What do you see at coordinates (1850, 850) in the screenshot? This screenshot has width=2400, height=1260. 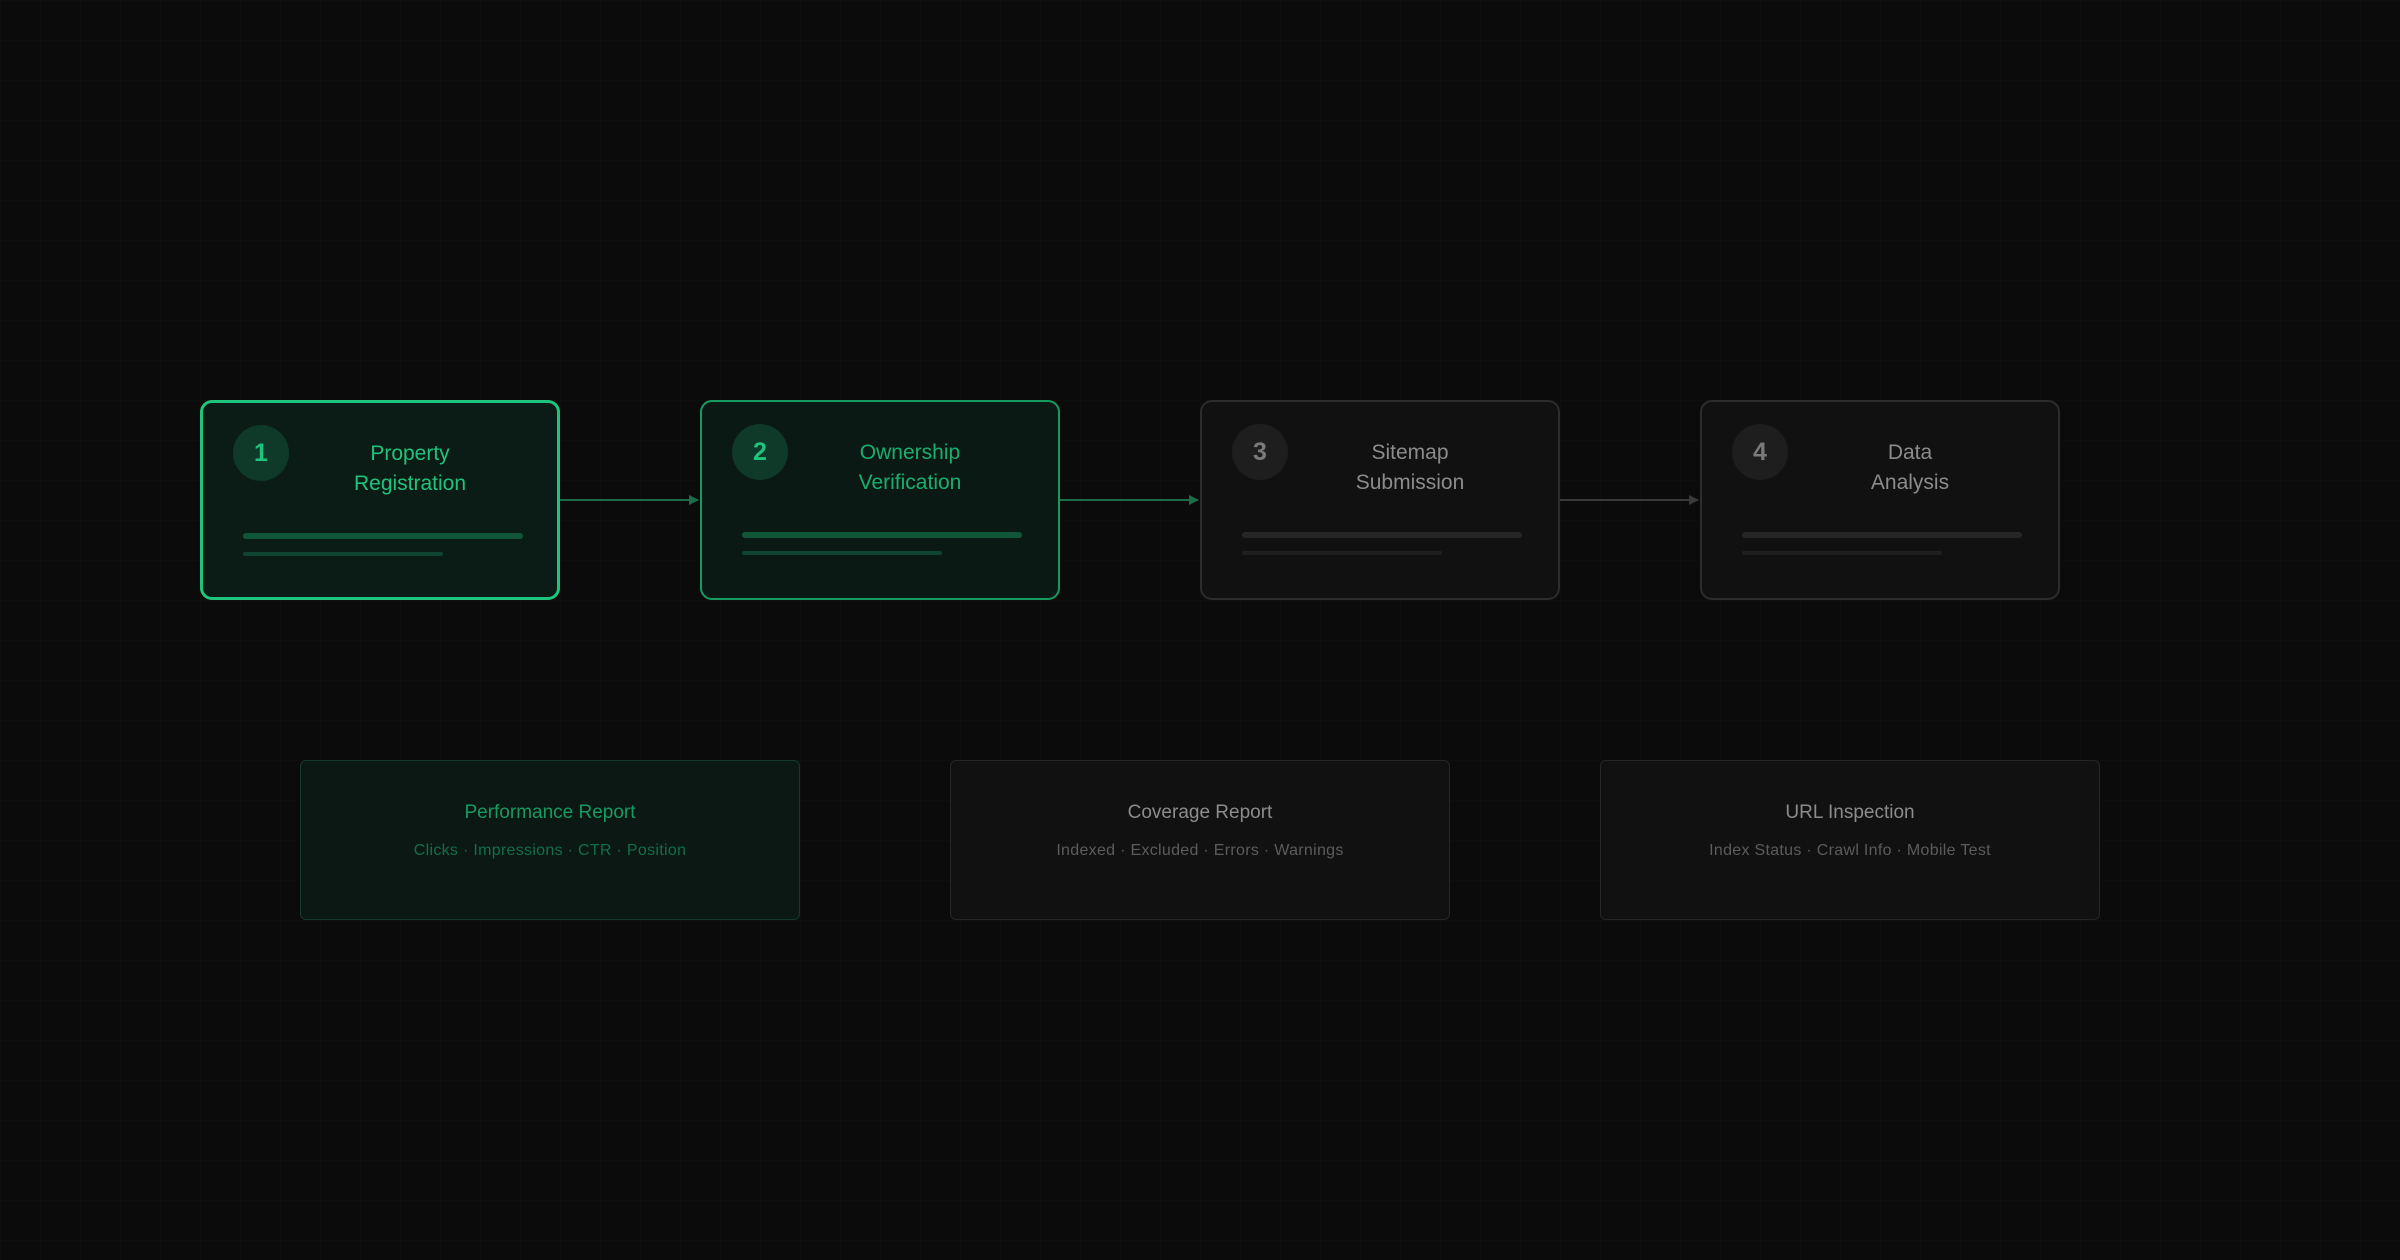 I see `report-metrics: Index Status · Crawl Info · Mobile Test` at bounding box center [1850, 850].